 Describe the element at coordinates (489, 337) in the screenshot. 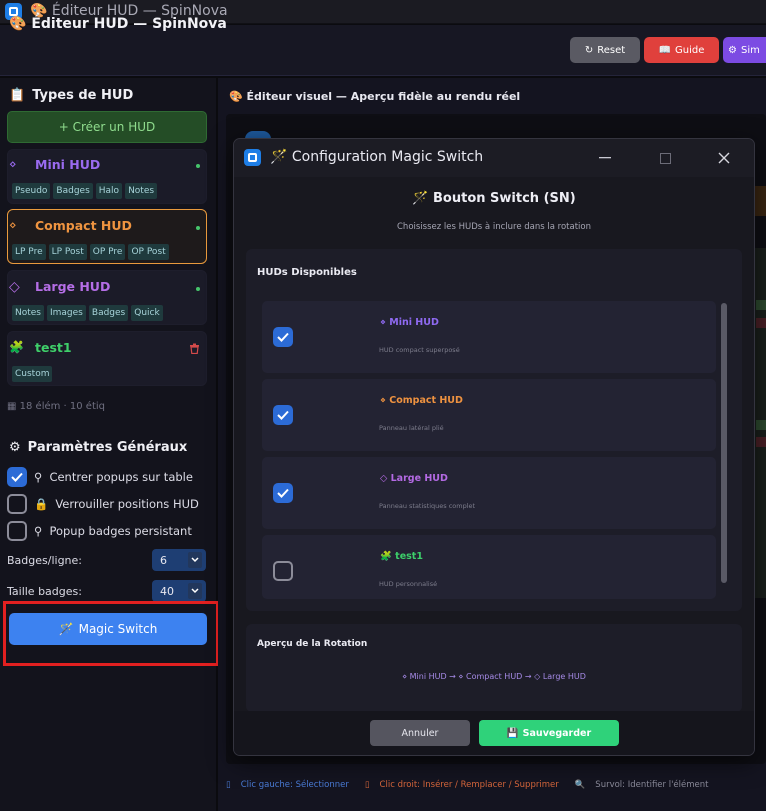

I see `hud-option-mini: ⋄ Mini HUD HUD compact superposé` at that location.